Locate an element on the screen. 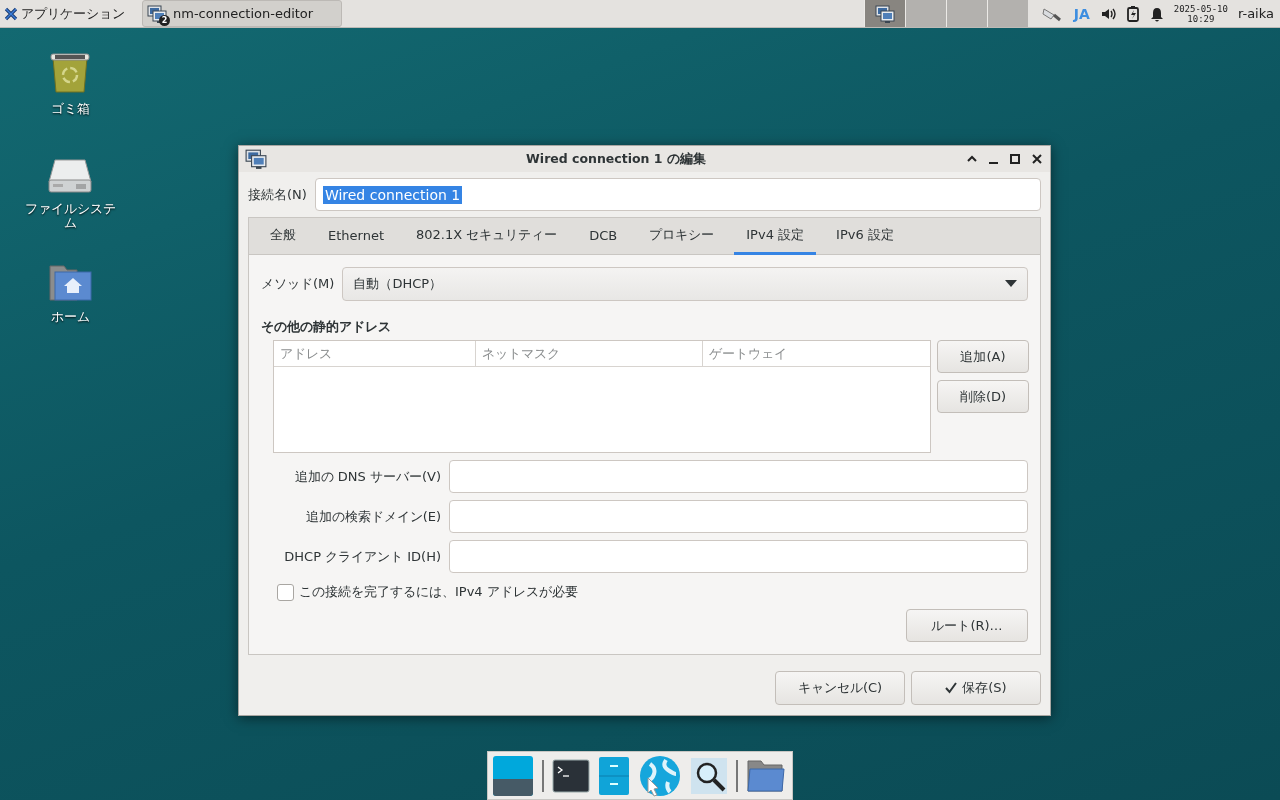 This screenshot has width=1280, height=800. maximize-icon is located at coordinates (1015, 159).